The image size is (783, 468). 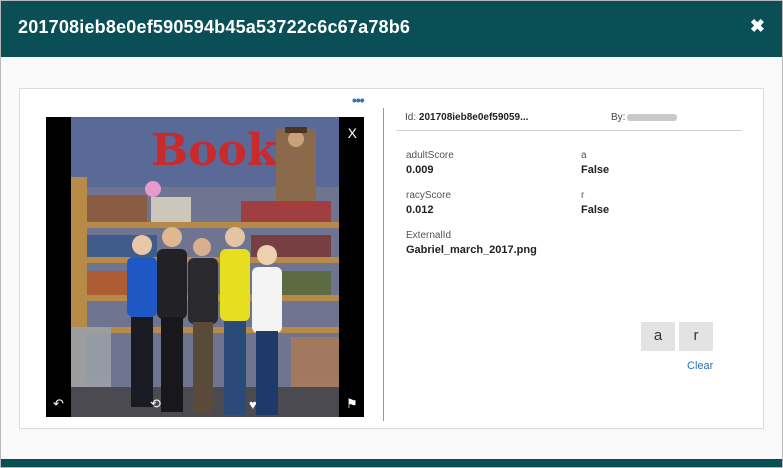 I want to click on adult-score-label: adultScore, so click(x=430, y=155).